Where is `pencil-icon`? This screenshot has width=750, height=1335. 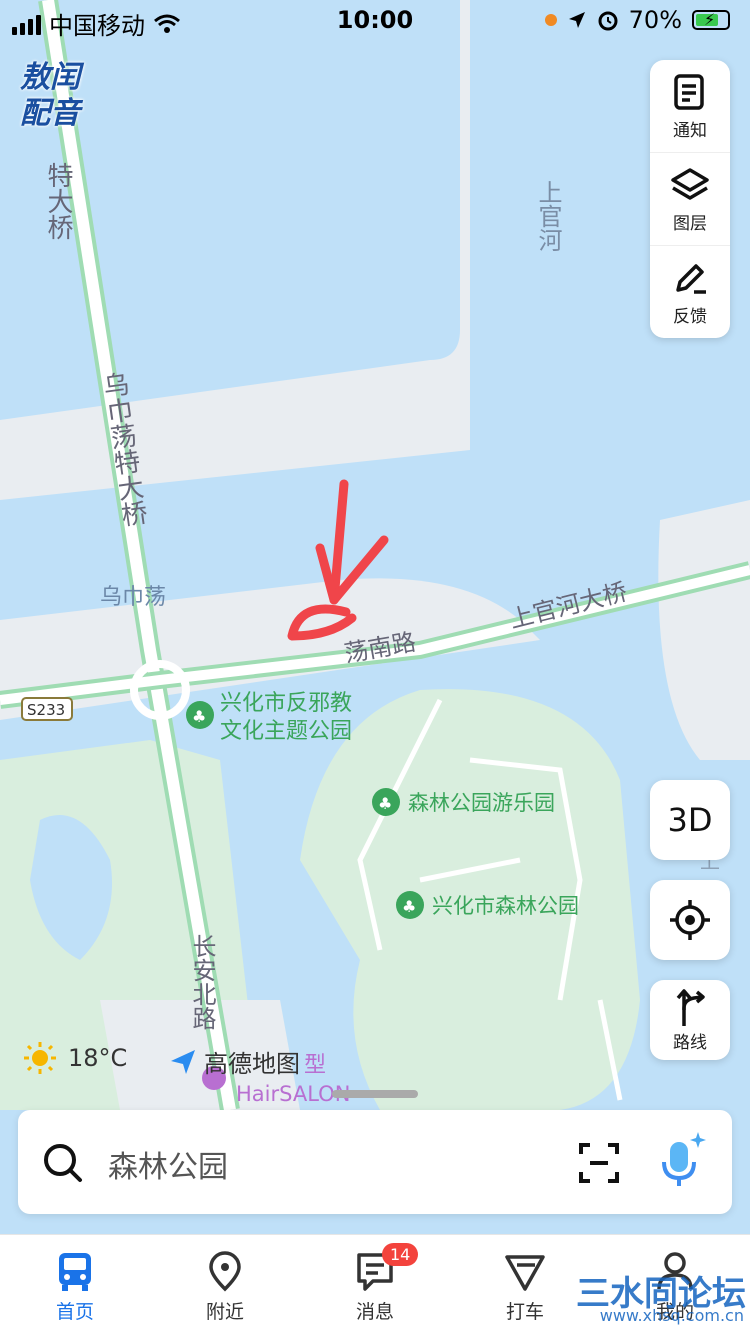
pencil-icon is located at coordinates (691, 278).